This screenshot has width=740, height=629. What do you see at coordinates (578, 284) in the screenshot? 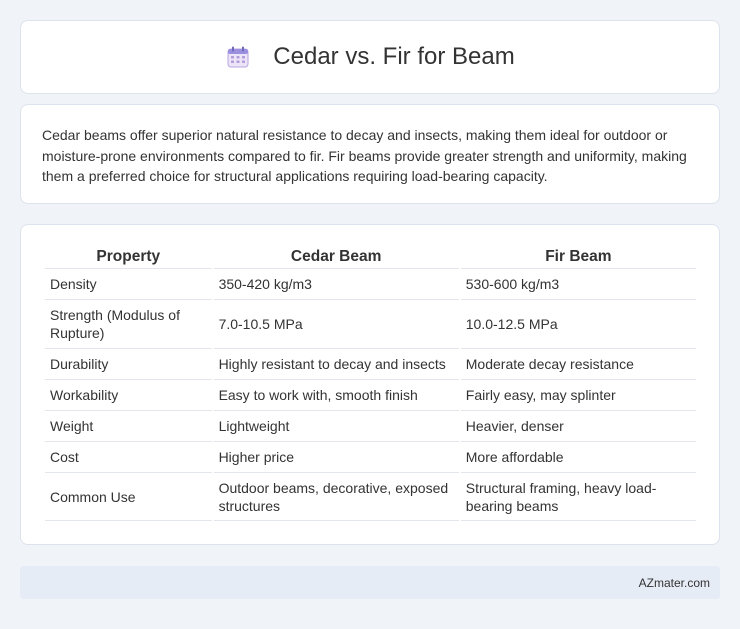
I see `cell-fir: 530-600 kg/m3` at bounding box center [578, 284].